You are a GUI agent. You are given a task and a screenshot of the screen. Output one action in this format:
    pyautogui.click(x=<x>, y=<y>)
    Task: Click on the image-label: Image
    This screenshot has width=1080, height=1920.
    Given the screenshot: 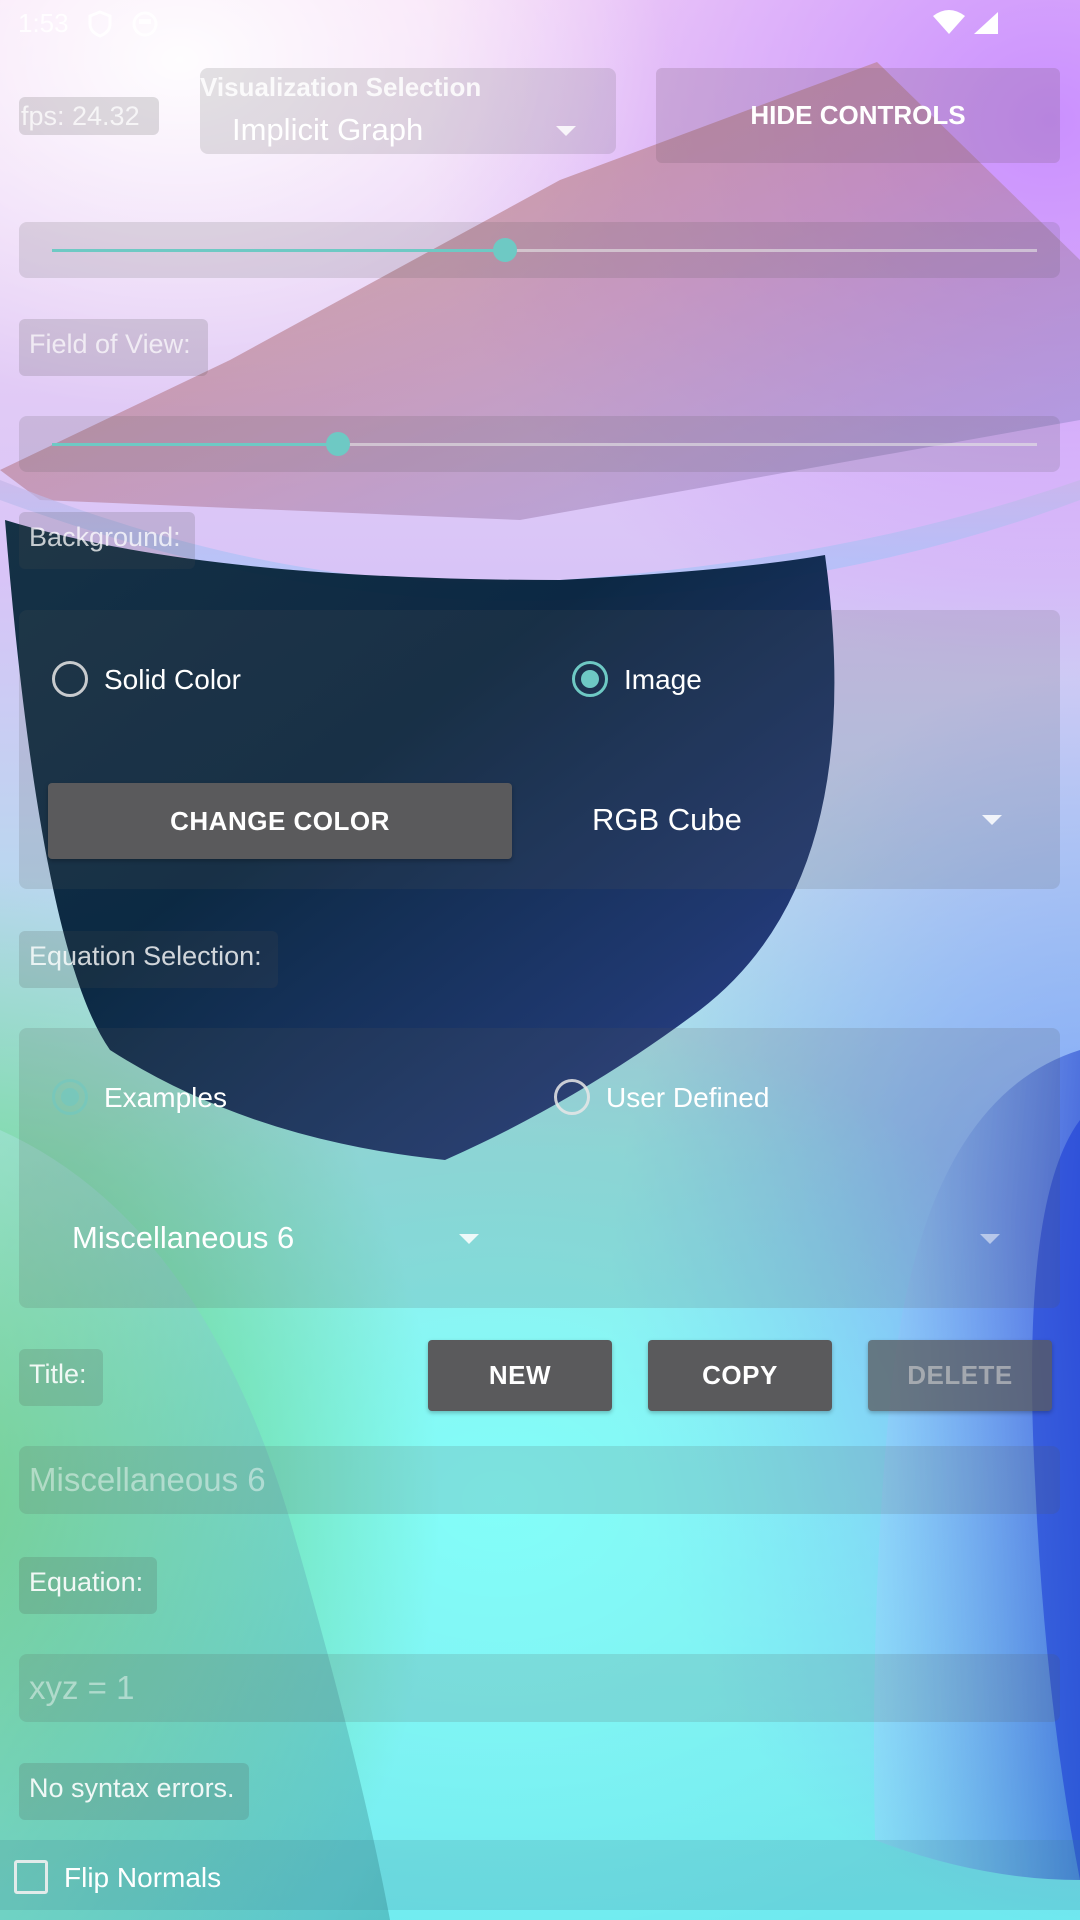 What is the action you would take?
    pyautogui.click(x=663, y=680)
    